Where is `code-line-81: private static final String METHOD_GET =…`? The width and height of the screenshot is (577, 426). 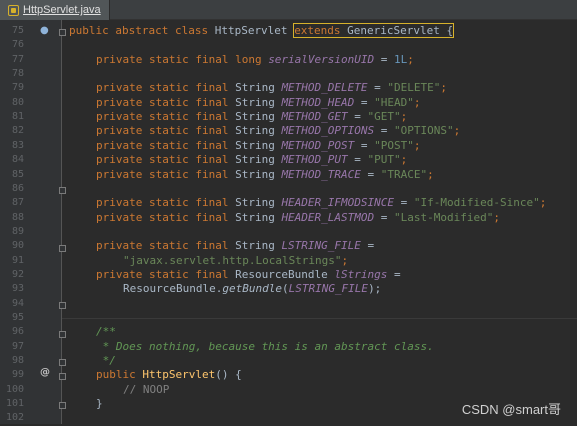 code-line-81: private static final String METHOD_GET =… is located at coordinates (252, 117).